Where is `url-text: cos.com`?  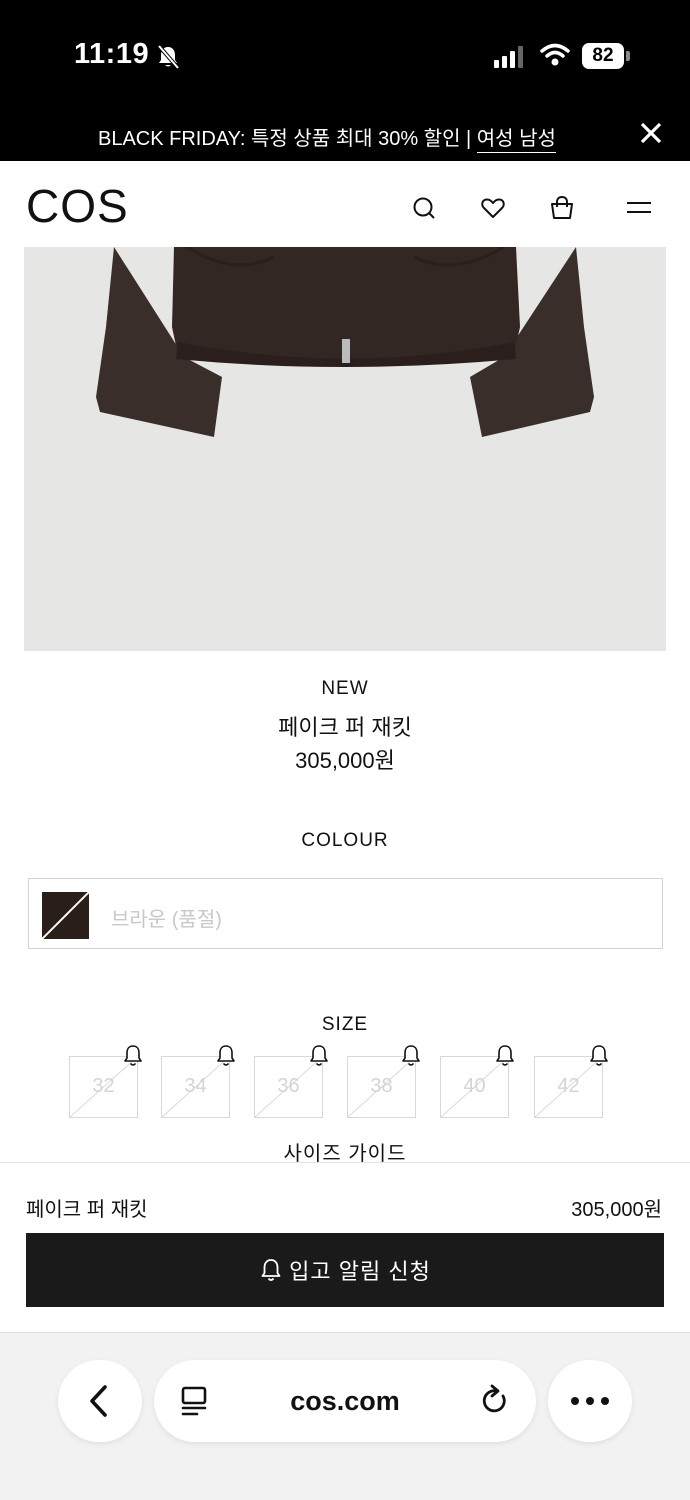 url-text: cos.com is located at coordinates (345, 1401).